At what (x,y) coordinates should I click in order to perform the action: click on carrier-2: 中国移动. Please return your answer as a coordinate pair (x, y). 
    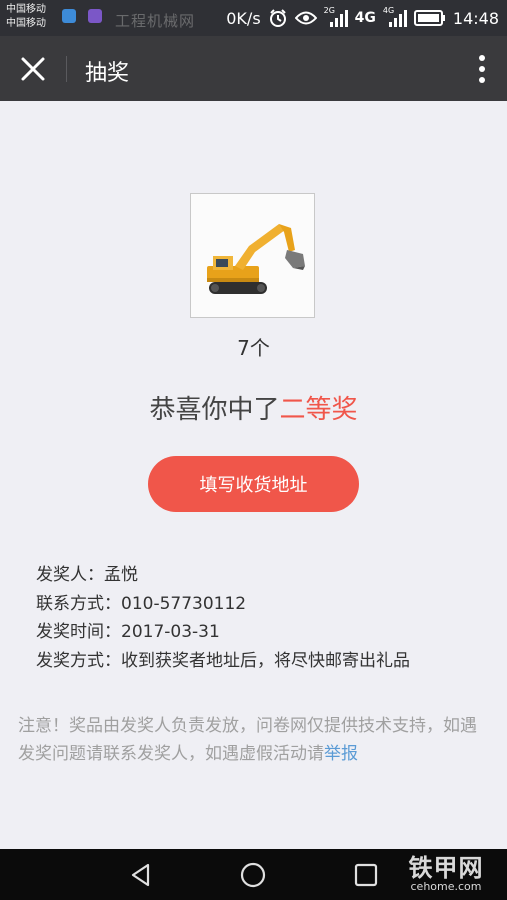
    Looking at the image, I should click on (26, 23).